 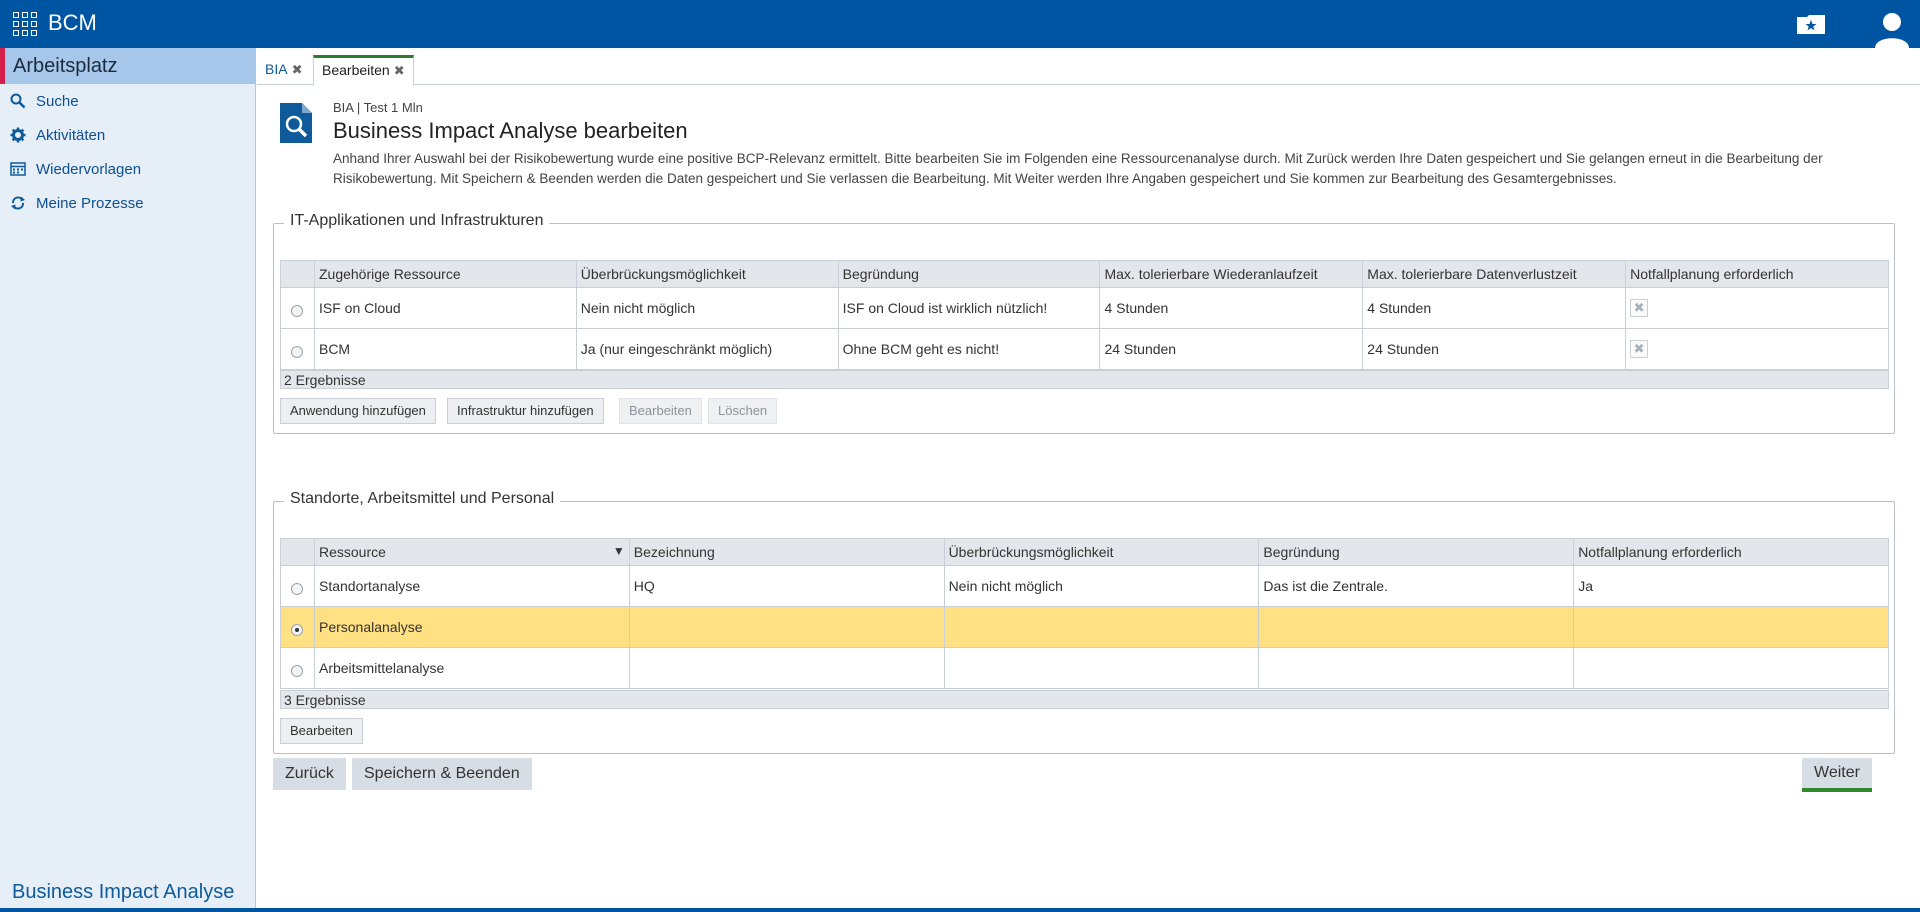 What do you see at coordinates (471, 552) in the screenshot?
I see `column-header: Ressource ▼` at bounding box center [471, 552].